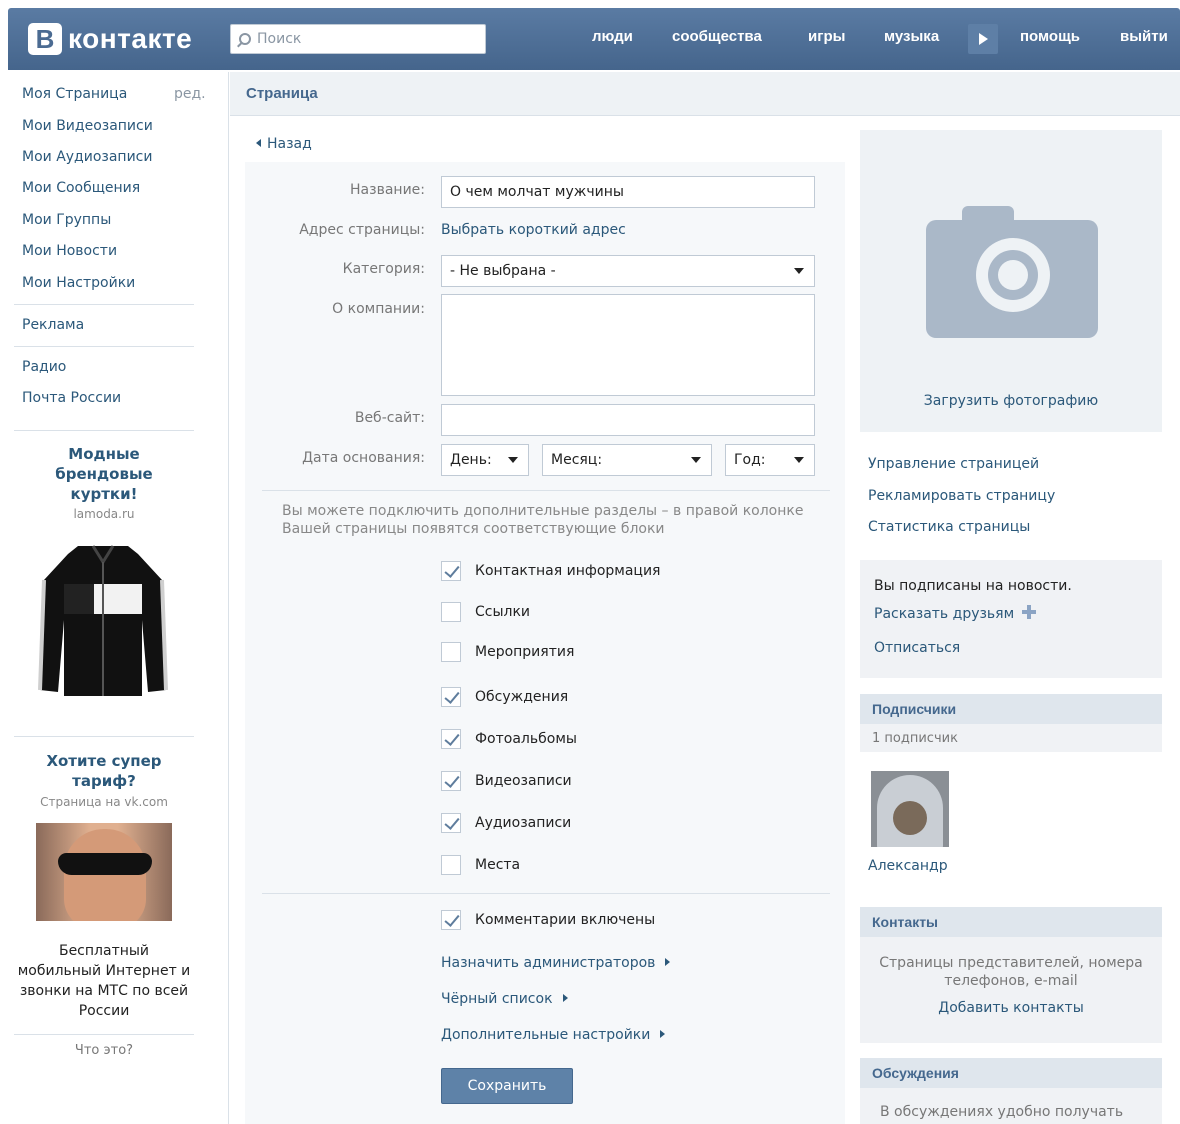  What do you see at coordinates (130, 38) in the screenshot?
I see `logo-text: контакте` at bounding box center [130, 38].